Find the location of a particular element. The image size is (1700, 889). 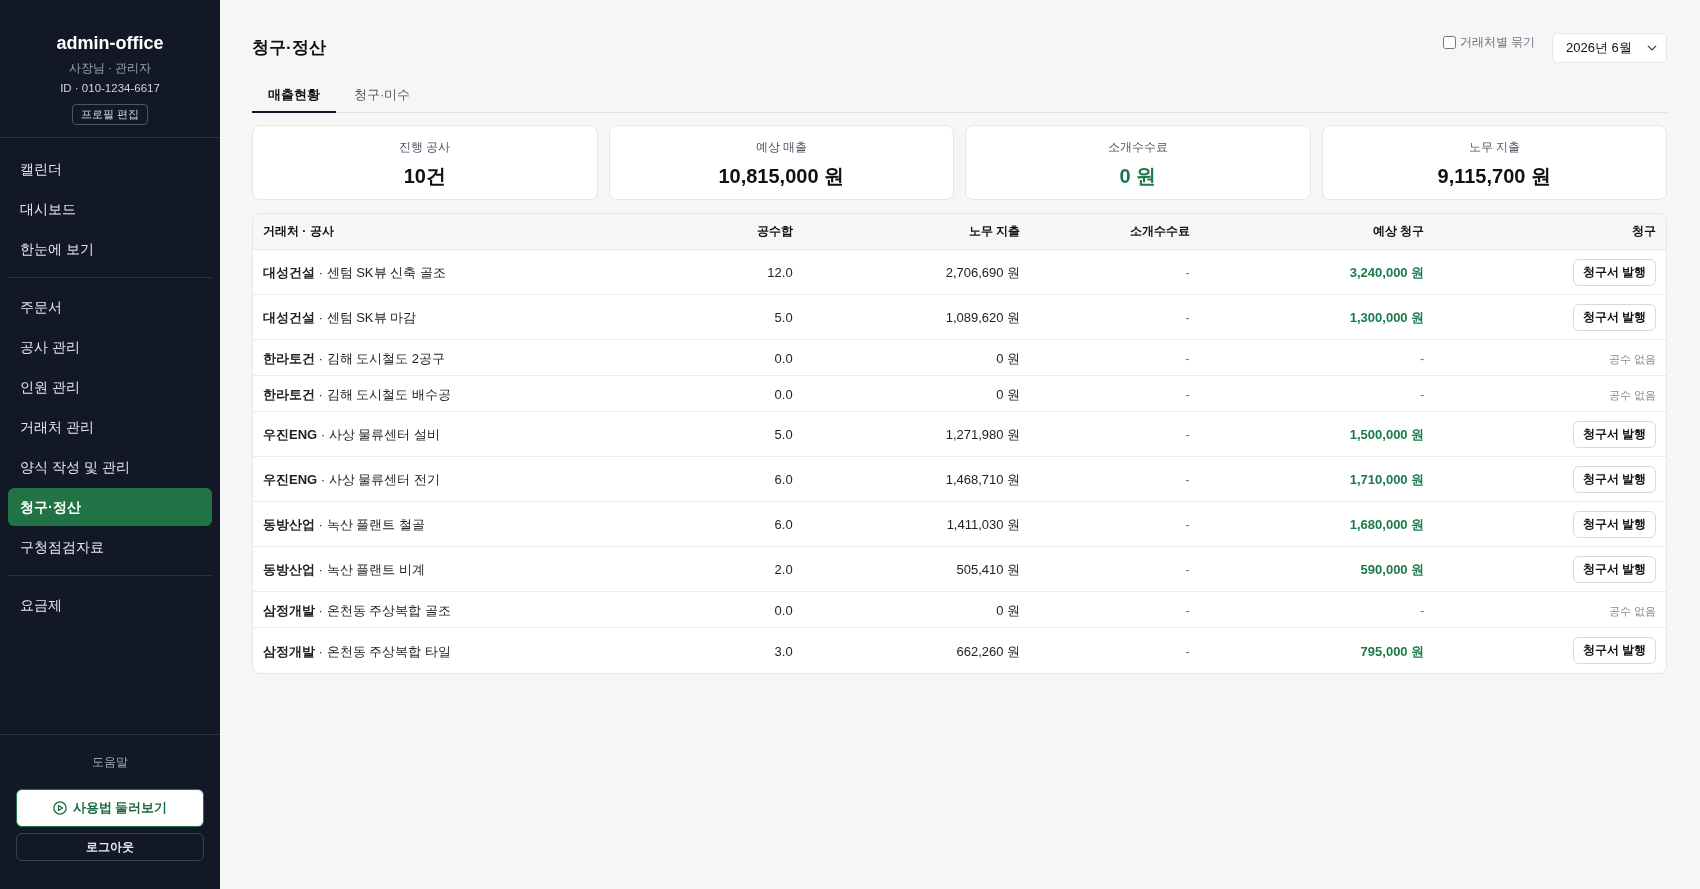

nav-item: 청구·정산 is located at coordinates (110, 507).